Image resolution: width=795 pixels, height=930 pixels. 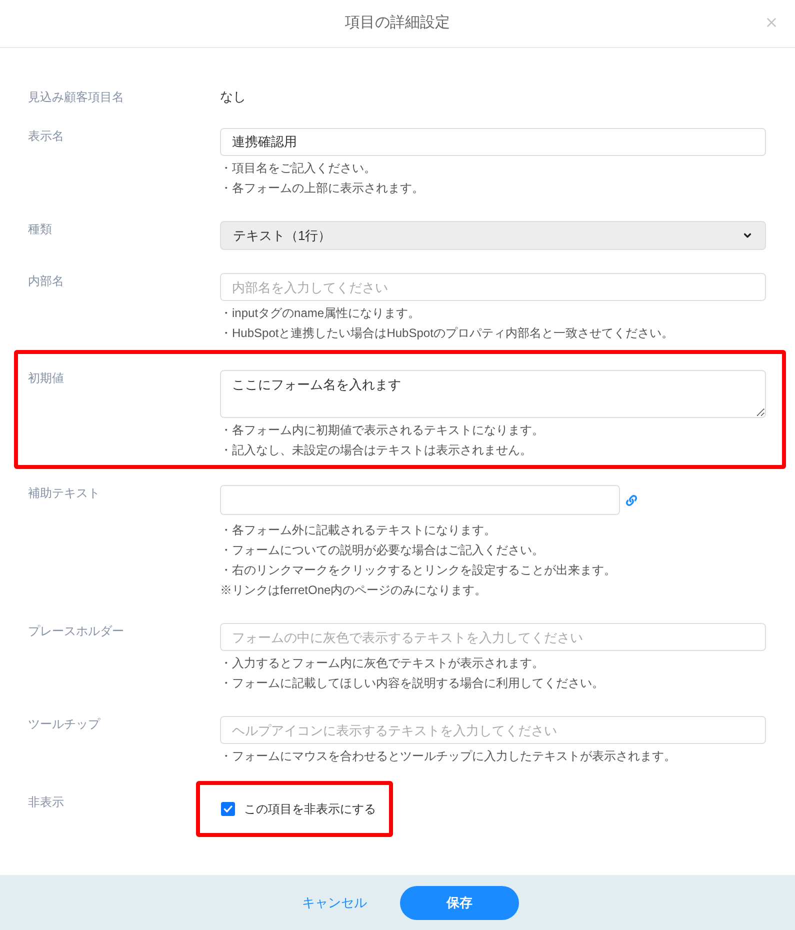 What do you see at coordinates (493, 637) in the screenshot?
I see `text-input: フォームの中に灰色で表示するテキストを入力してください` at bounding box center [493, 637].